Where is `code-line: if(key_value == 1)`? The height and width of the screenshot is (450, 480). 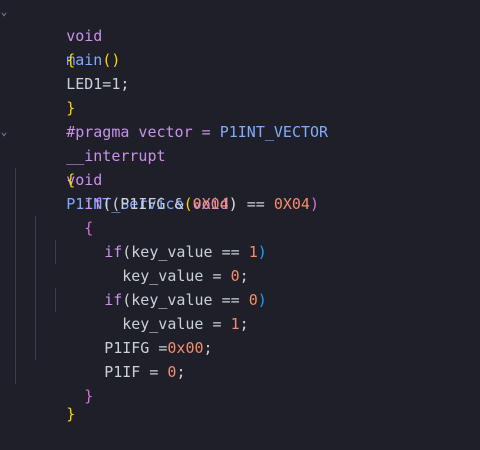
code-line: if(key_value == 1) is located at coordinates (240, 238).